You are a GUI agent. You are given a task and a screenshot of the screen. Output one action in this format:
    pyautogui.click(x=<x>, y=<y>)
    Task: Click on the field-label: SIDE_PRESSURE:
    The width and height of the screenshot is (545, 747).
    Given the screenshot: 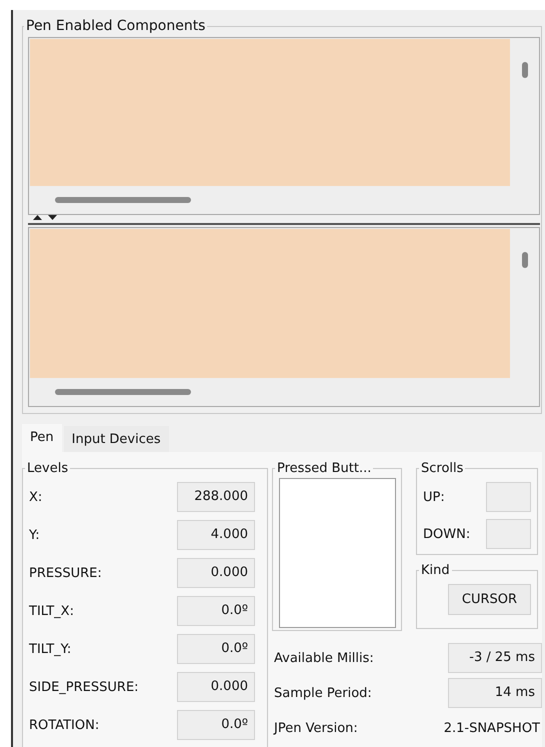 What is the action you would take?
    pyautogui.click(x=84, y=687)
    